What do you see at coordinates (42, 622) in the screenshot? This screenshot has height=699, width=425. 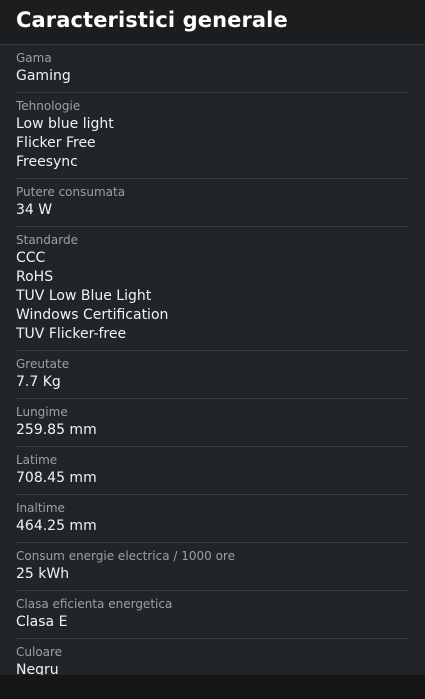 I see `spec-value: Clasa E` at bounding box center [42, 622].